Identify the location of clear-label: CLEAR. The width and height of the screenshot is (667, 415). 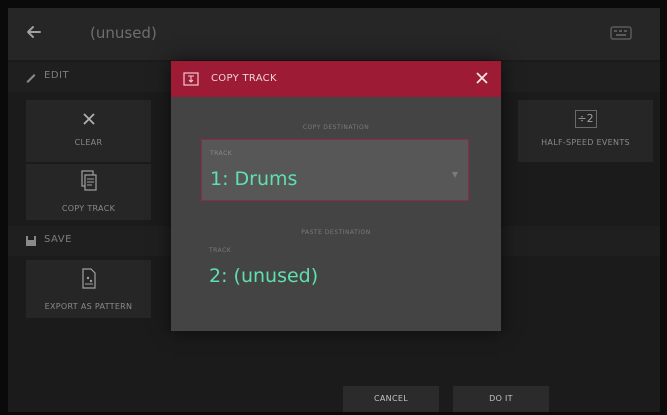
(88, 142).